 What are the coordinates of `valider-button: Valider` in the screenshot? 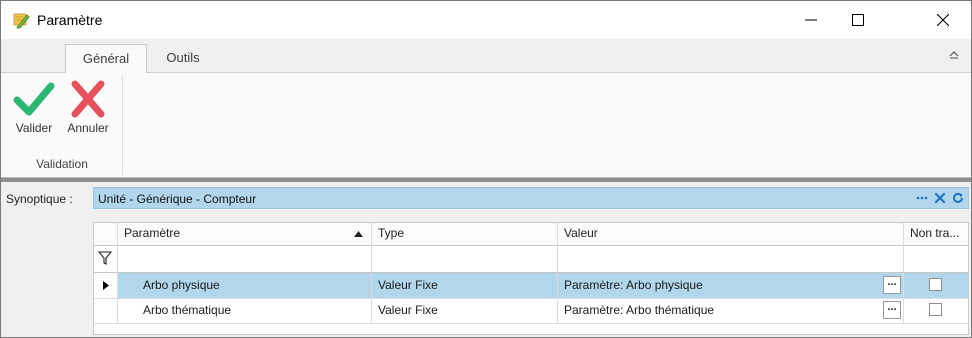 It's located at (34, 109).